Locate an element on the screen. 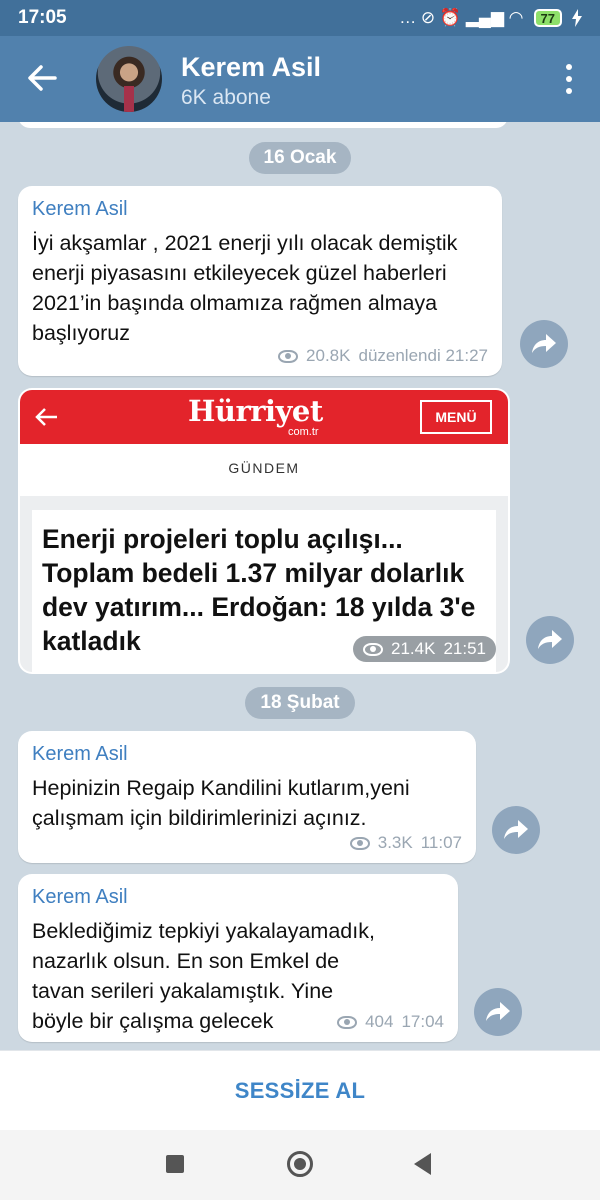  back-button is located at coordinates (42, 78).